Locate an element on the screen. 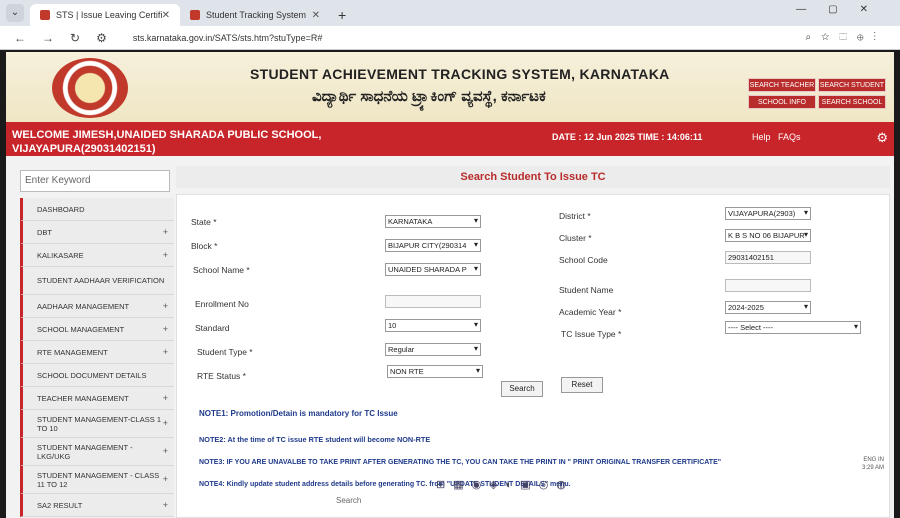 The width and height of the screenshot is (900, 518). gear-icon: ⚙ is located at coordinates (882, 138).